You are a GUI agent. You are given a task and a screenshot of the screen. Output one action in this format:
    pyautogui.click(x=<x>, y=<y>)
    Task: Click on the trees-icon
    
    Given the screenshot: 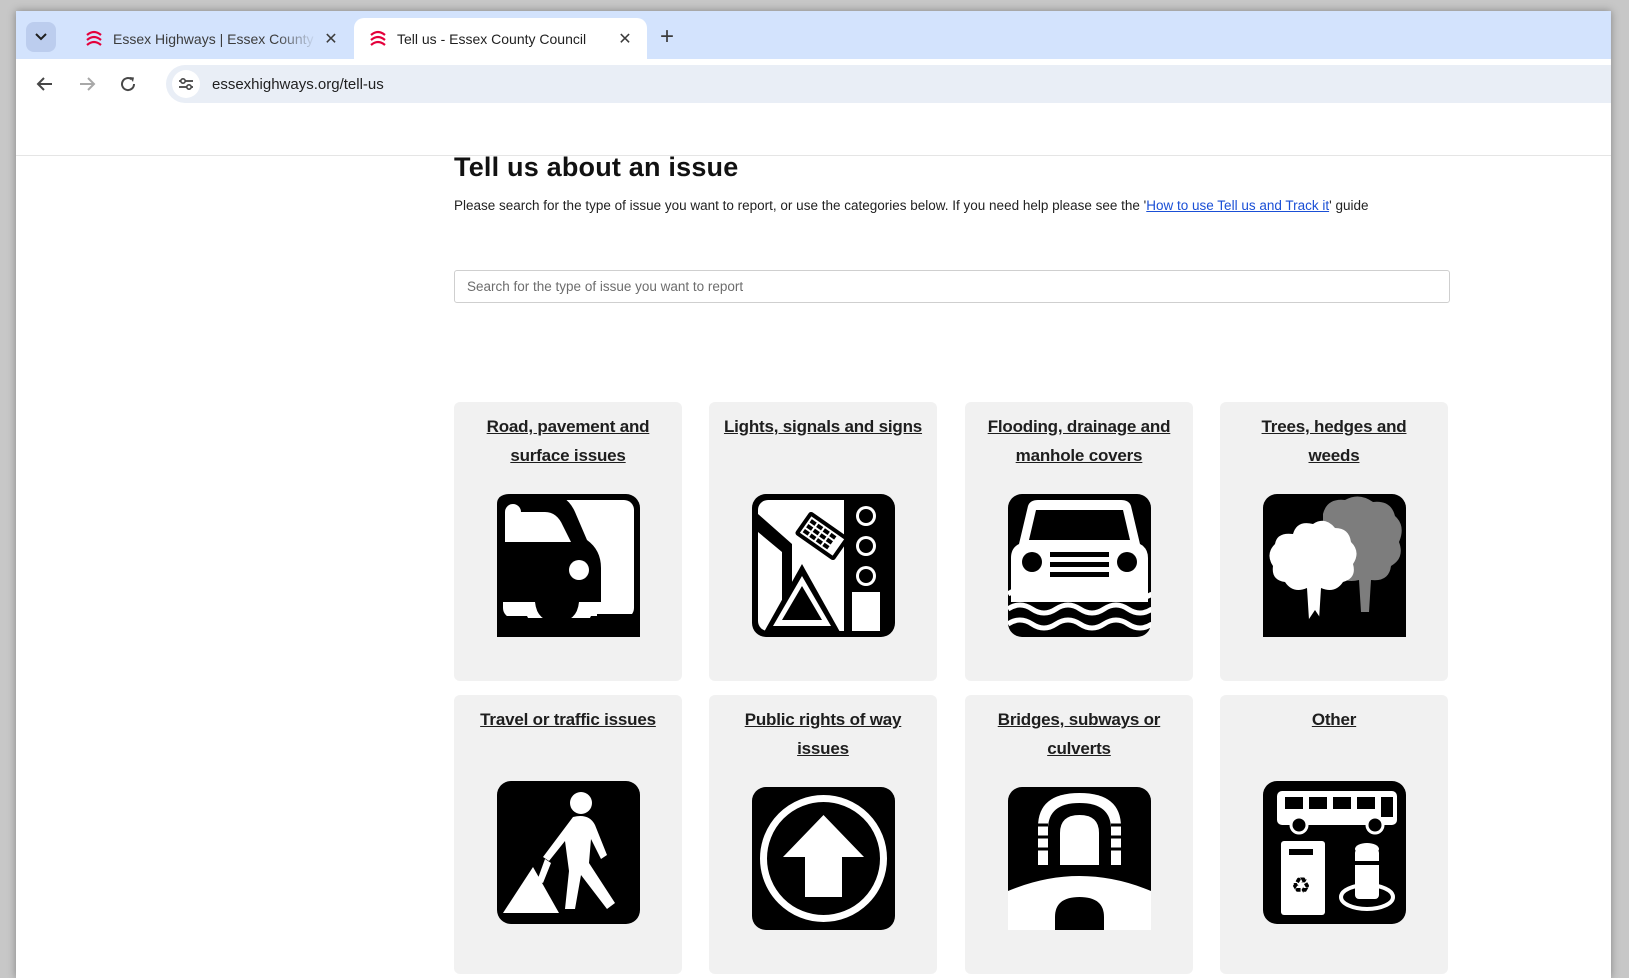 What is the action you would take?
    pyautogui.click(x=1334, y=565)
    